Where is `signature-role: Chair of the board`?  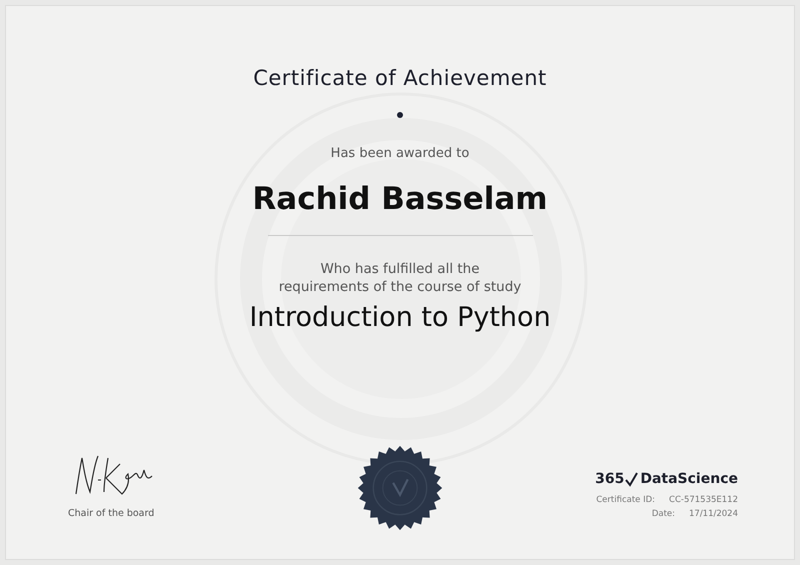 signature-role: Chair of the board is located at coordinates (111, 513).